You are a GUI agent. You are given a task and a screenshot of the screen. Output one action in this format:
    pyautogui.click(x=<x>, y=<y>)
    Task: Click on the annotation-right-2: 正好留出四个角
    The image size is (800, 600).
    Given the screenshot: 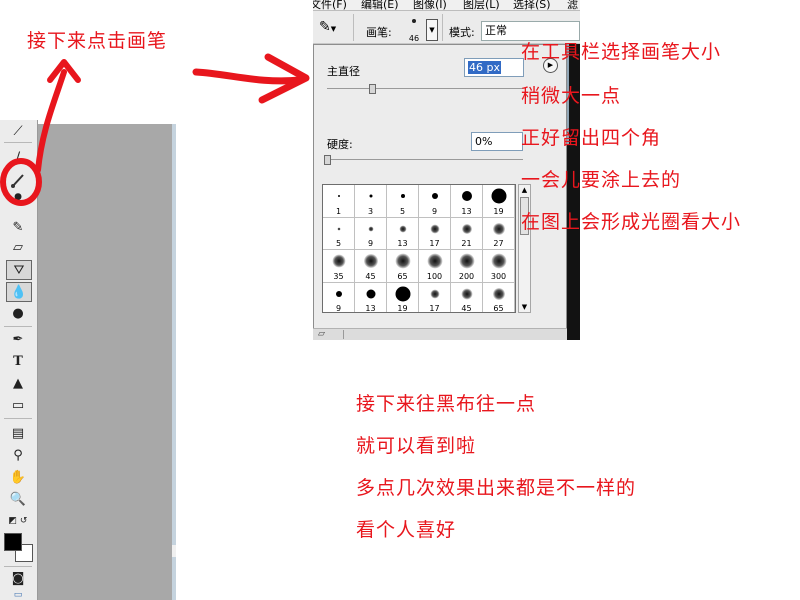 What is the action you would take?
    pyautogui.click(x=591, y=138)
    